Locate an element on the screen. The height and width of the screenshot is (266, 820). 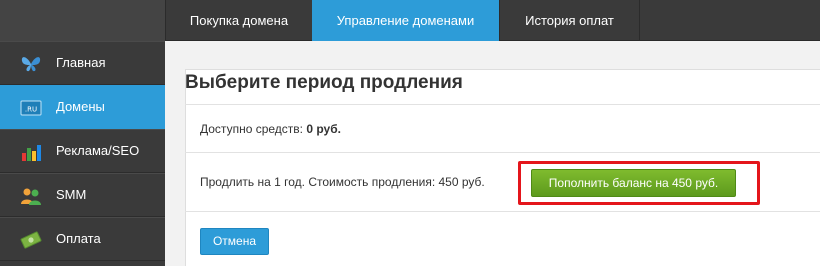
money-icon is located at coordinates (31, 240).